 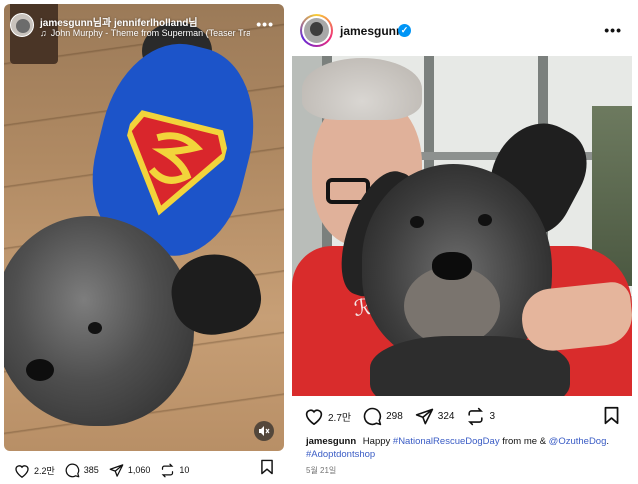 I want to click on repost-count: 3, so click(x=492, y=416).